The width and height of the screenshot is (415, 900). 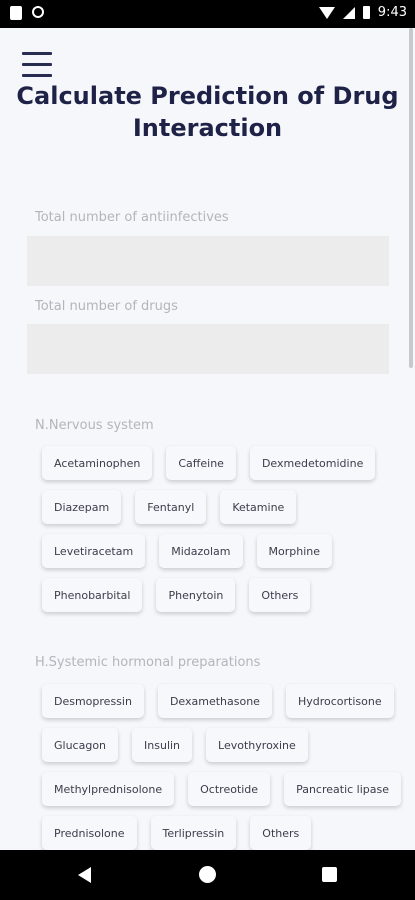 What do you see at coordinates (326, 12) in the screenshot?
I see `wifi-icon` at bounding box center [326, 12].